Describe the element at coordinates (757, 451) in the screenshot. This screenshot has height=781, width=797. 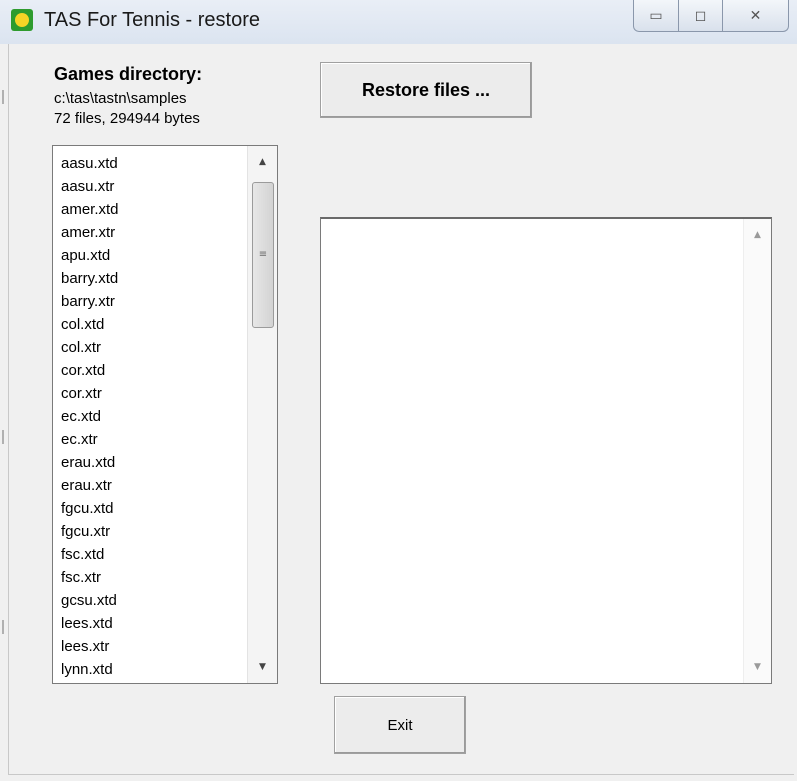
I see `output-scrollbar: ▲ ▼` at that location.